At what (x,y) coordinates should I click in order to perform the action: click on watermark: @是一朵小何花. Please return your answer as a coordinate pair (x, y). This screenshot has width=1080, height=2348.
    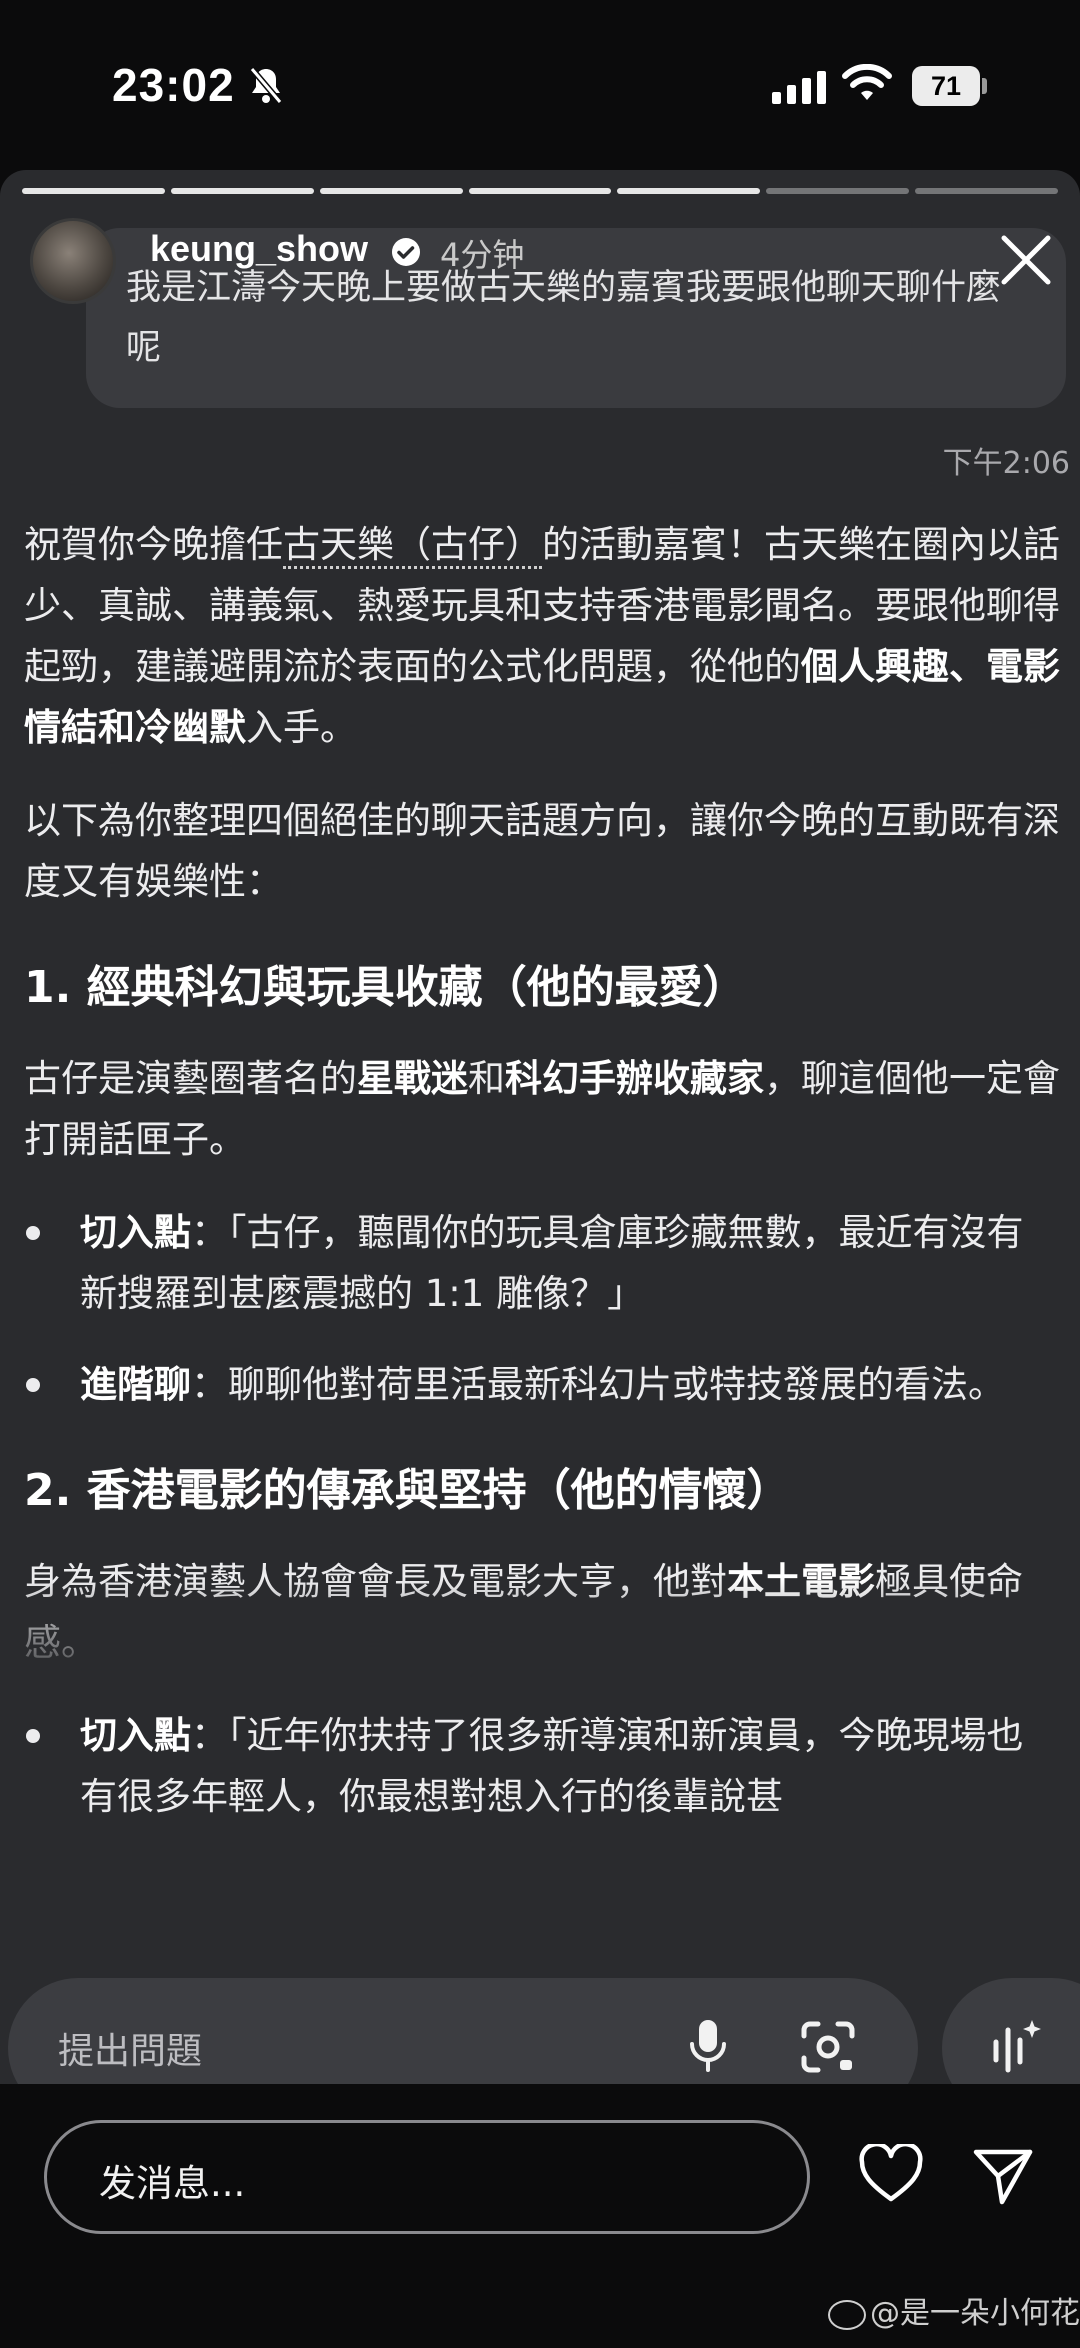
    Looking at the image, I should click on (954, 2310).